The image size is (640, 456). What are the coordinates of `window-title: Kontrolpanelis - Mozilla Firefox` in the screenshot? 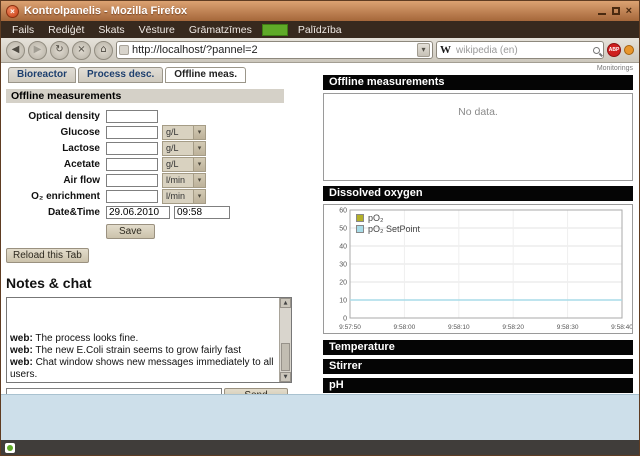 It's located at (106, 11).